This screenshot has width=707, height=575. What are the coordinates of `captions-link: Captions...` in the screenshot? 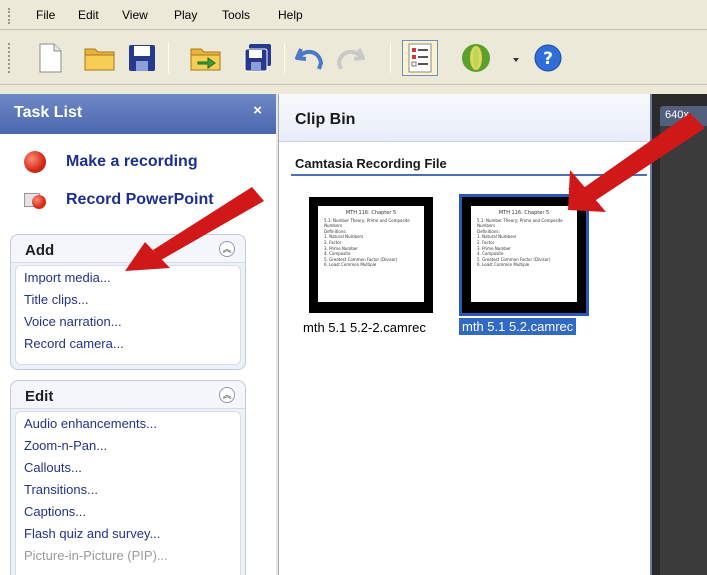 It's located at (55, 511).